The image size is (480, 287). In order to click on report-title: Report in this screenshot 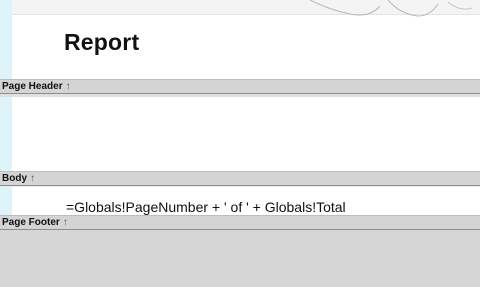, I will do `click(101, 42)`.